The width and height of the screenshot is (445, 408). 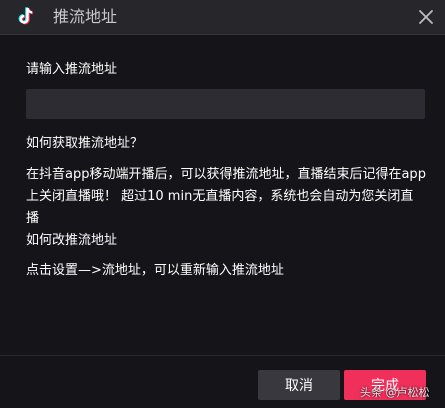 I want to click on cancel-button: 取消, so click(x=299, y=385).